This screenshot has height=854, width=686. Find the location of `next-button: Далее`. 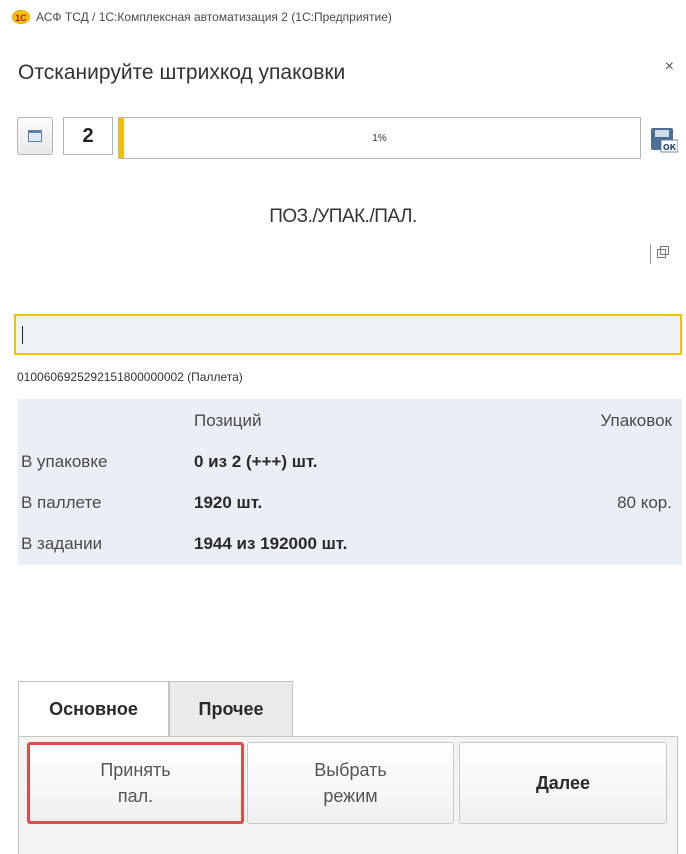

next-button: Далее is located at coordinates (563, 783).